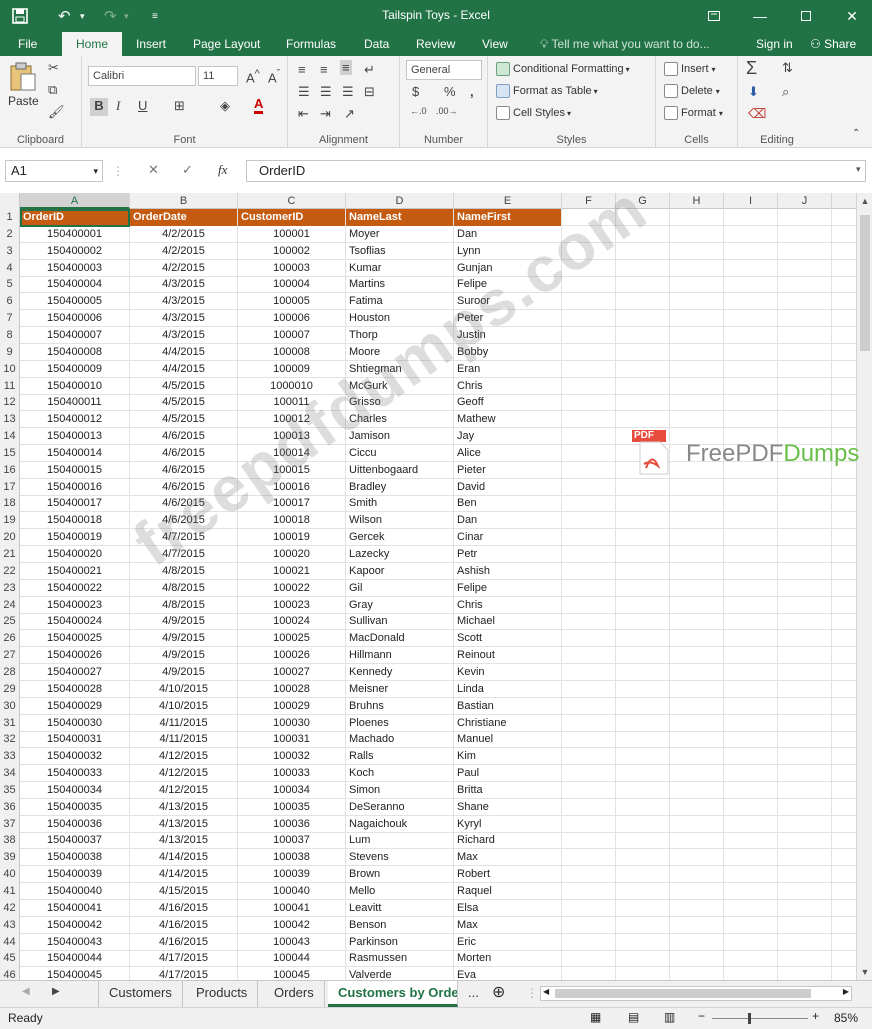 The image size is (872, 1029). I want to click on data-cell: 100037, so click(292, 841).